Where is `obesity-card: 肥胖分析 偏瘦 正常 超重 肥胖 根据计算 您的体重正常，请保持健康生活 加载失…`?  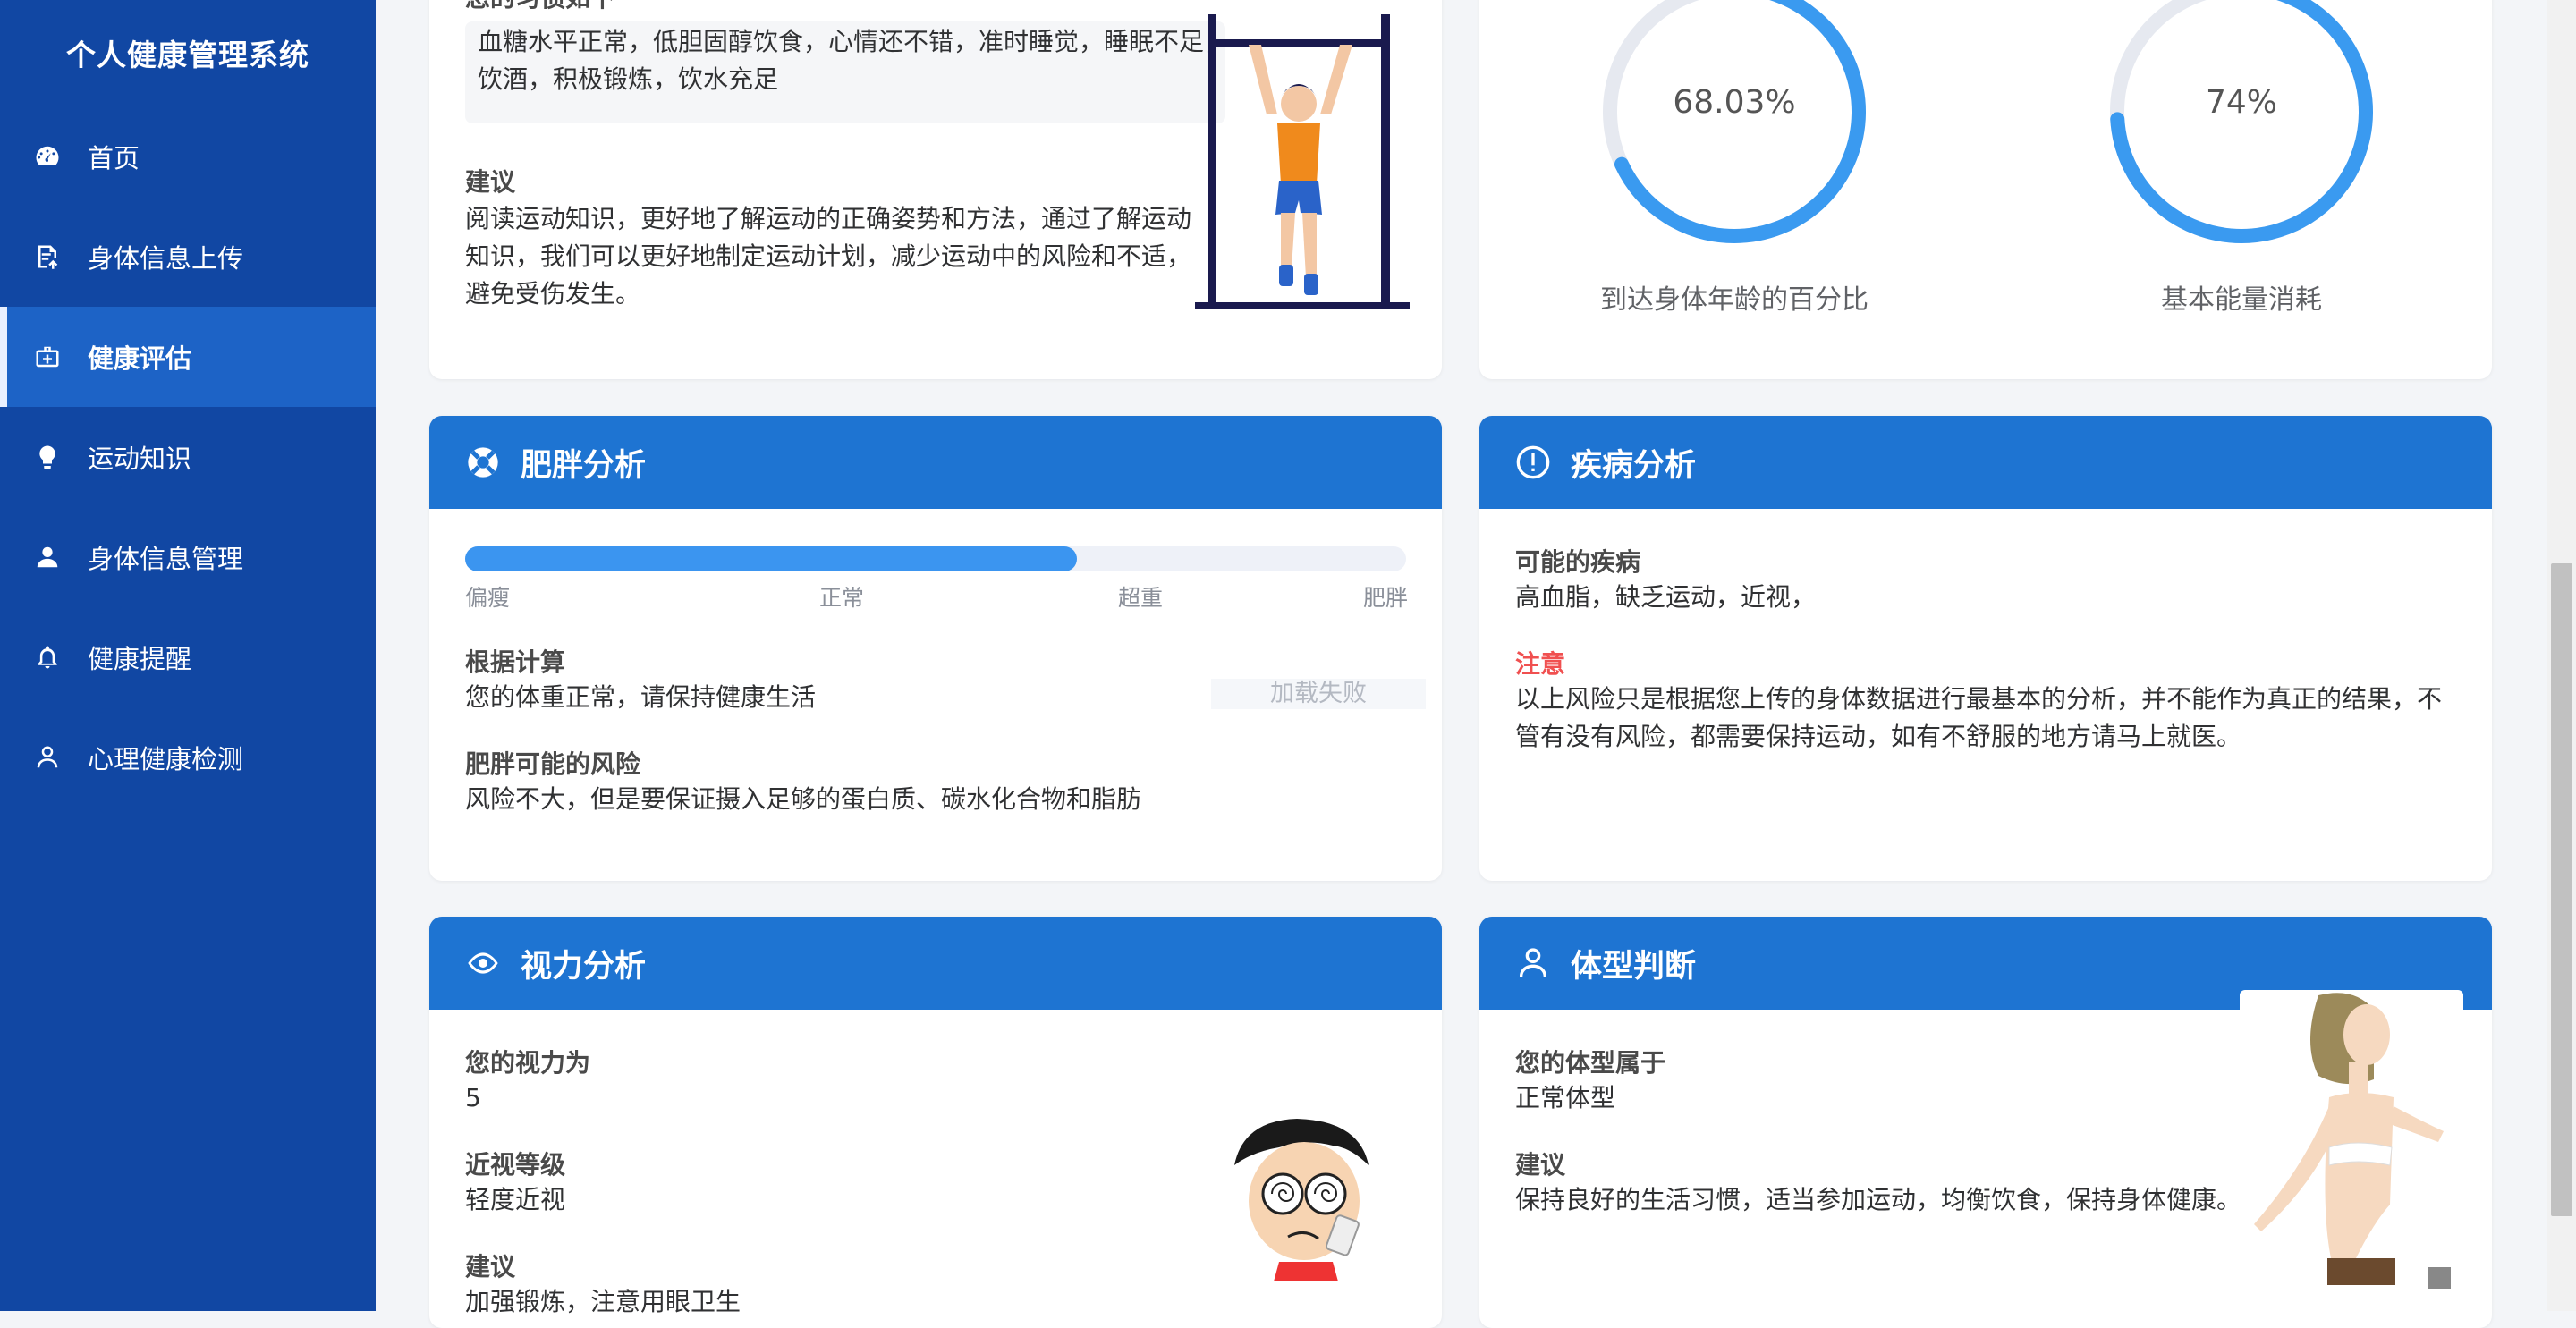 obesity-card: 肥胖分析 偏瘦 正常 超重 肥胖 根据计算 您的体重正常，请保持健康生活 加载失… is located at coordinates (935, 648).